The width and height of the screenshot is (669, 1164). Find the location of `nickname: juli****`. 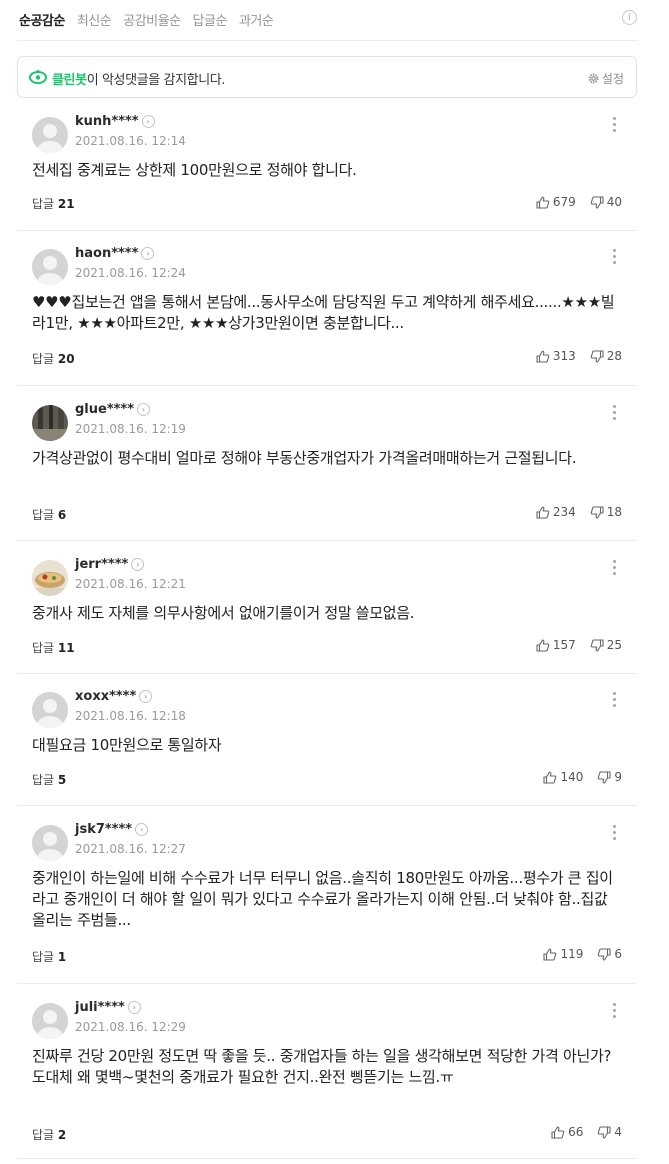

nickname: juli**** is located at coordinates (100, 1007).